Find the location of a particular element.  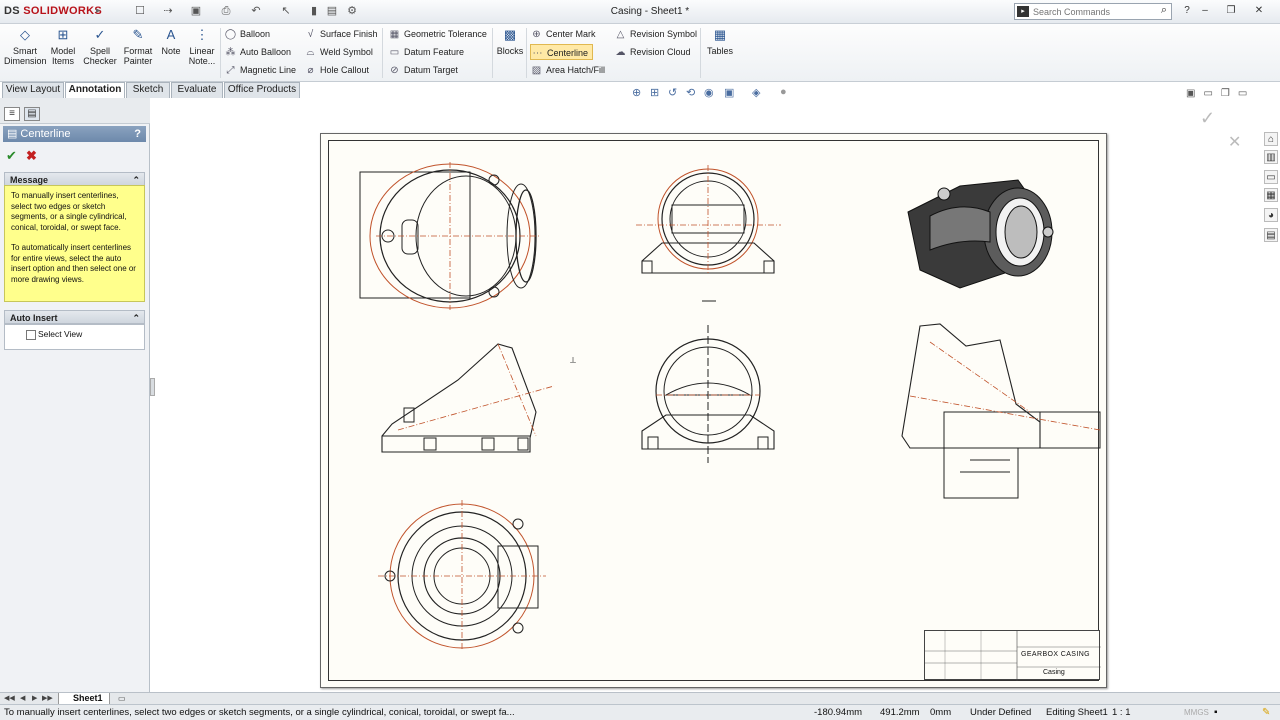

file-properties-icon: ▤ is located at coordinates (332, 11).